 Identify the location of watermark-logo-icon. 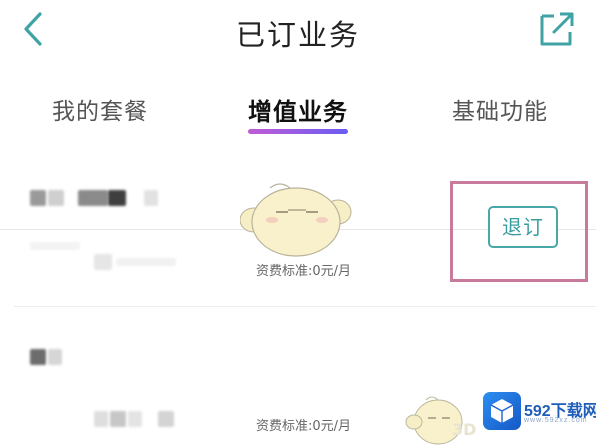
(502, 411).